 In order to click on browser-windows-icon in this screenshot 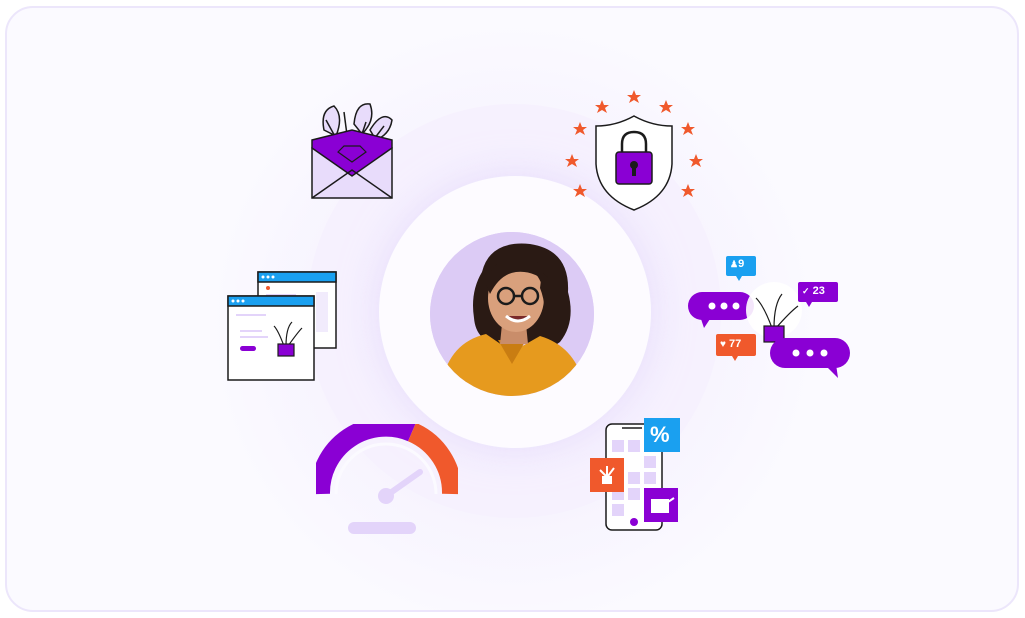, I will do `click(282, 326)`.